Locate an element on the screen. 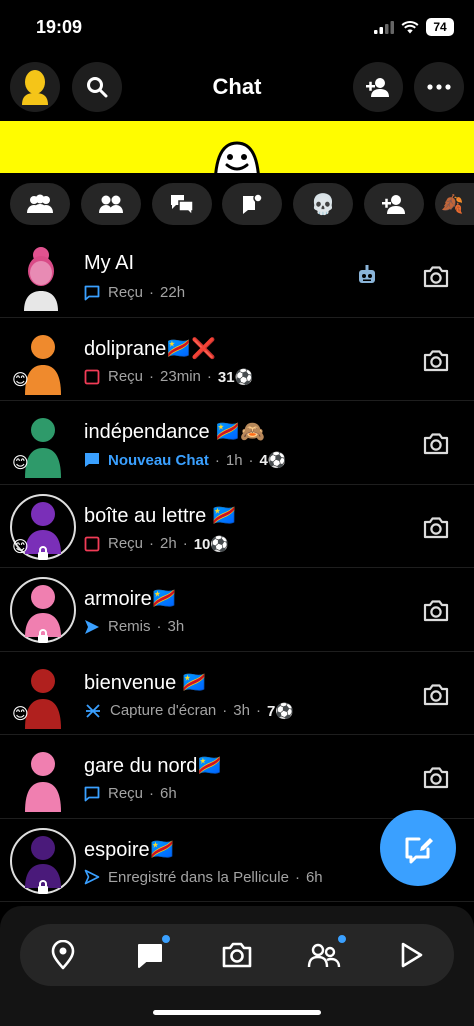 The height and width of the screenshot is (1026, 474). chat-name: espoire🇨🇩 is located at coordinates (129, 849).